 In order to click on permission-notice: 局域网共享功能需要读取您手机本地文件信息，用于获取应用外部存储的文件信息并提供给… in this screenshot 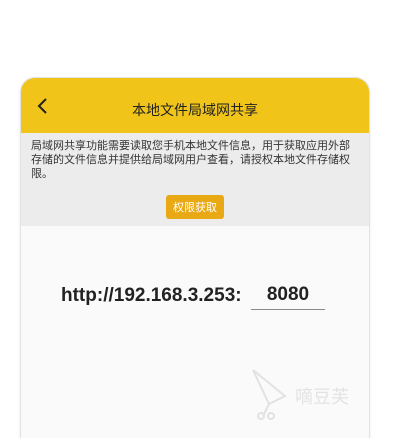, I will do `click(190, 159)`.